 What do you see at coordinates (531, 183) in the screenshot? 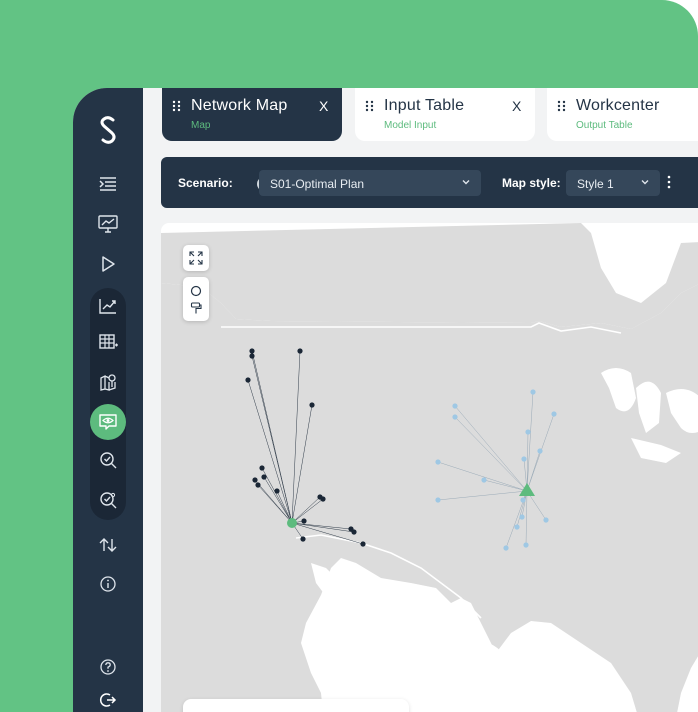
I see `map-style-label: Map style:` at bounding box center [531, 183].